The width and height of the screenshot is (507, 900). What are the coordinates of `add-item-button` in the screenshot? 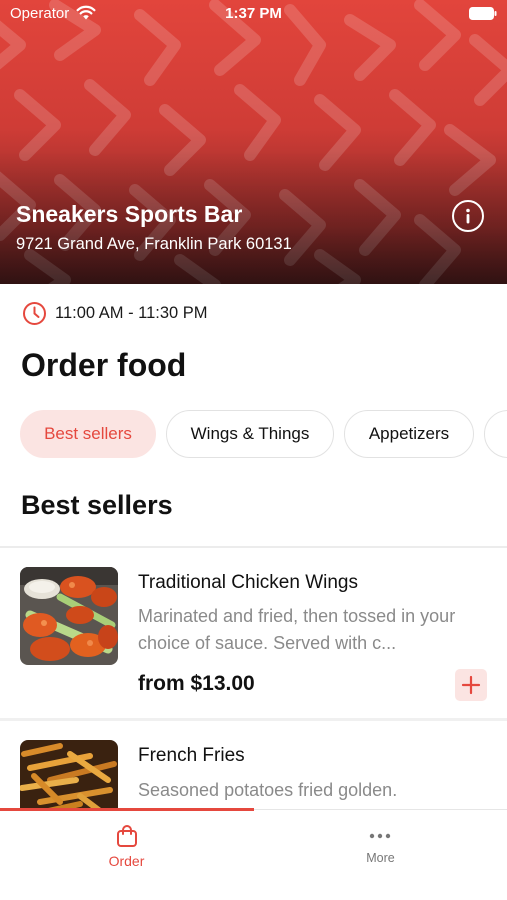 It's located at (471, 685).